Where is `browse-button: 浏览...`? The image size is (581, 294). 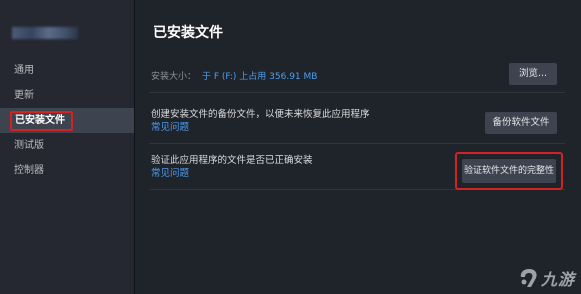 browse-button: 浏览... is located at coordinates (533, 74).